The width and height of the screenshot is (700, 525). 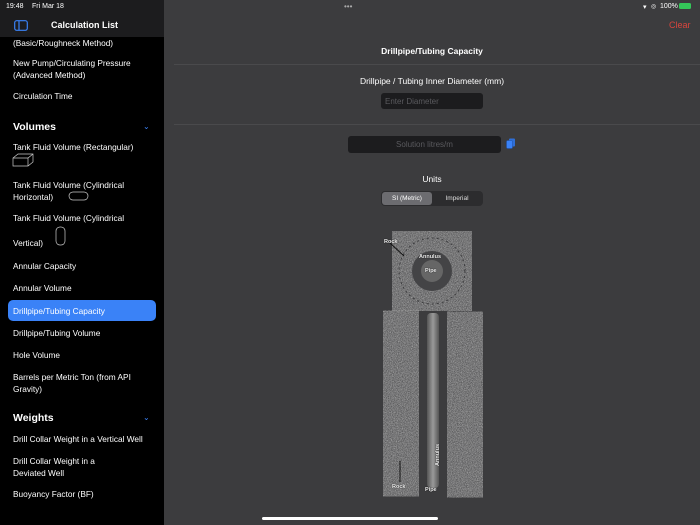 I want to click on list-item: Drillpipe/Tubing Volume, so click(x=85, y=333).